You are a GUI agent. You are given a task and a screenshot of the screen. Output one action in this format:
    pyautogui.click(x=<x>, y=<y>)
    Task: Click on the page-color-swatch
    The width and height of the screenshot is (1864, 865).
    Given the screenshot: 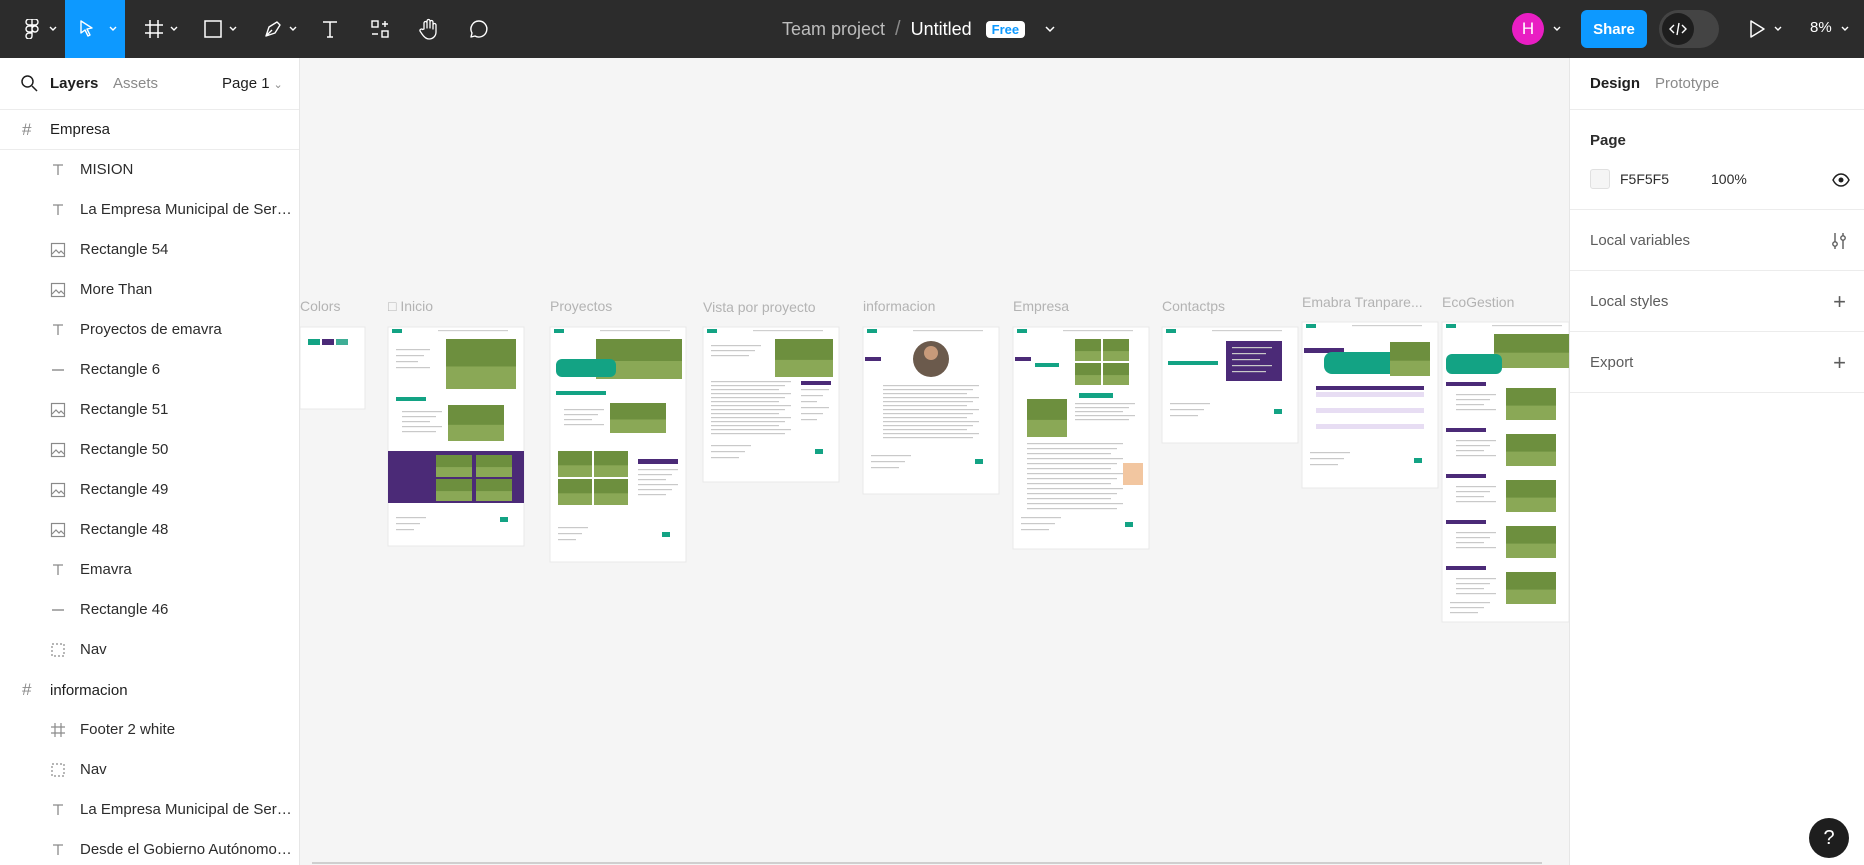 What is the action you would take?
    pyautogui.click(x=1600, y=179)
    